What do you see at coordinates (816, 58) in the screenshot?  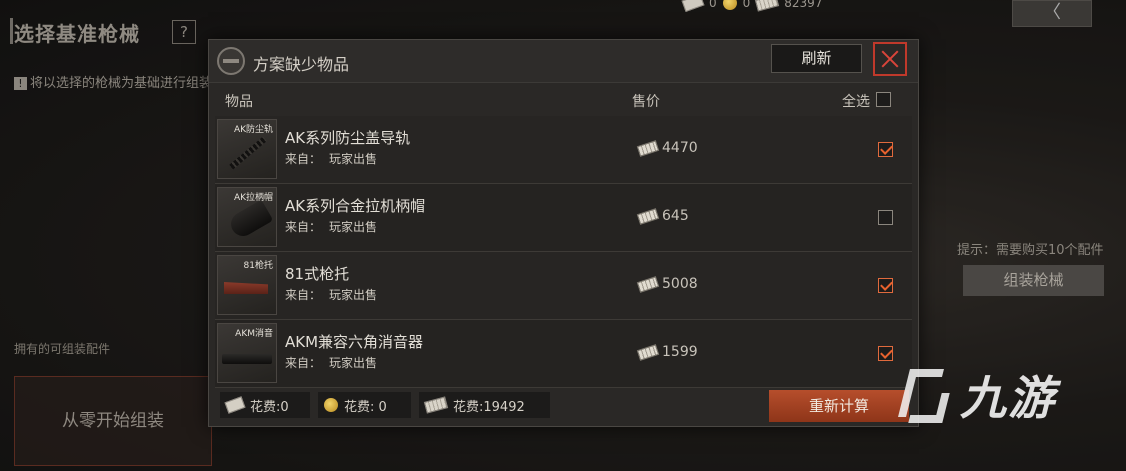 I see `refresh-button: 刷新` at bounding box center [816, 58].